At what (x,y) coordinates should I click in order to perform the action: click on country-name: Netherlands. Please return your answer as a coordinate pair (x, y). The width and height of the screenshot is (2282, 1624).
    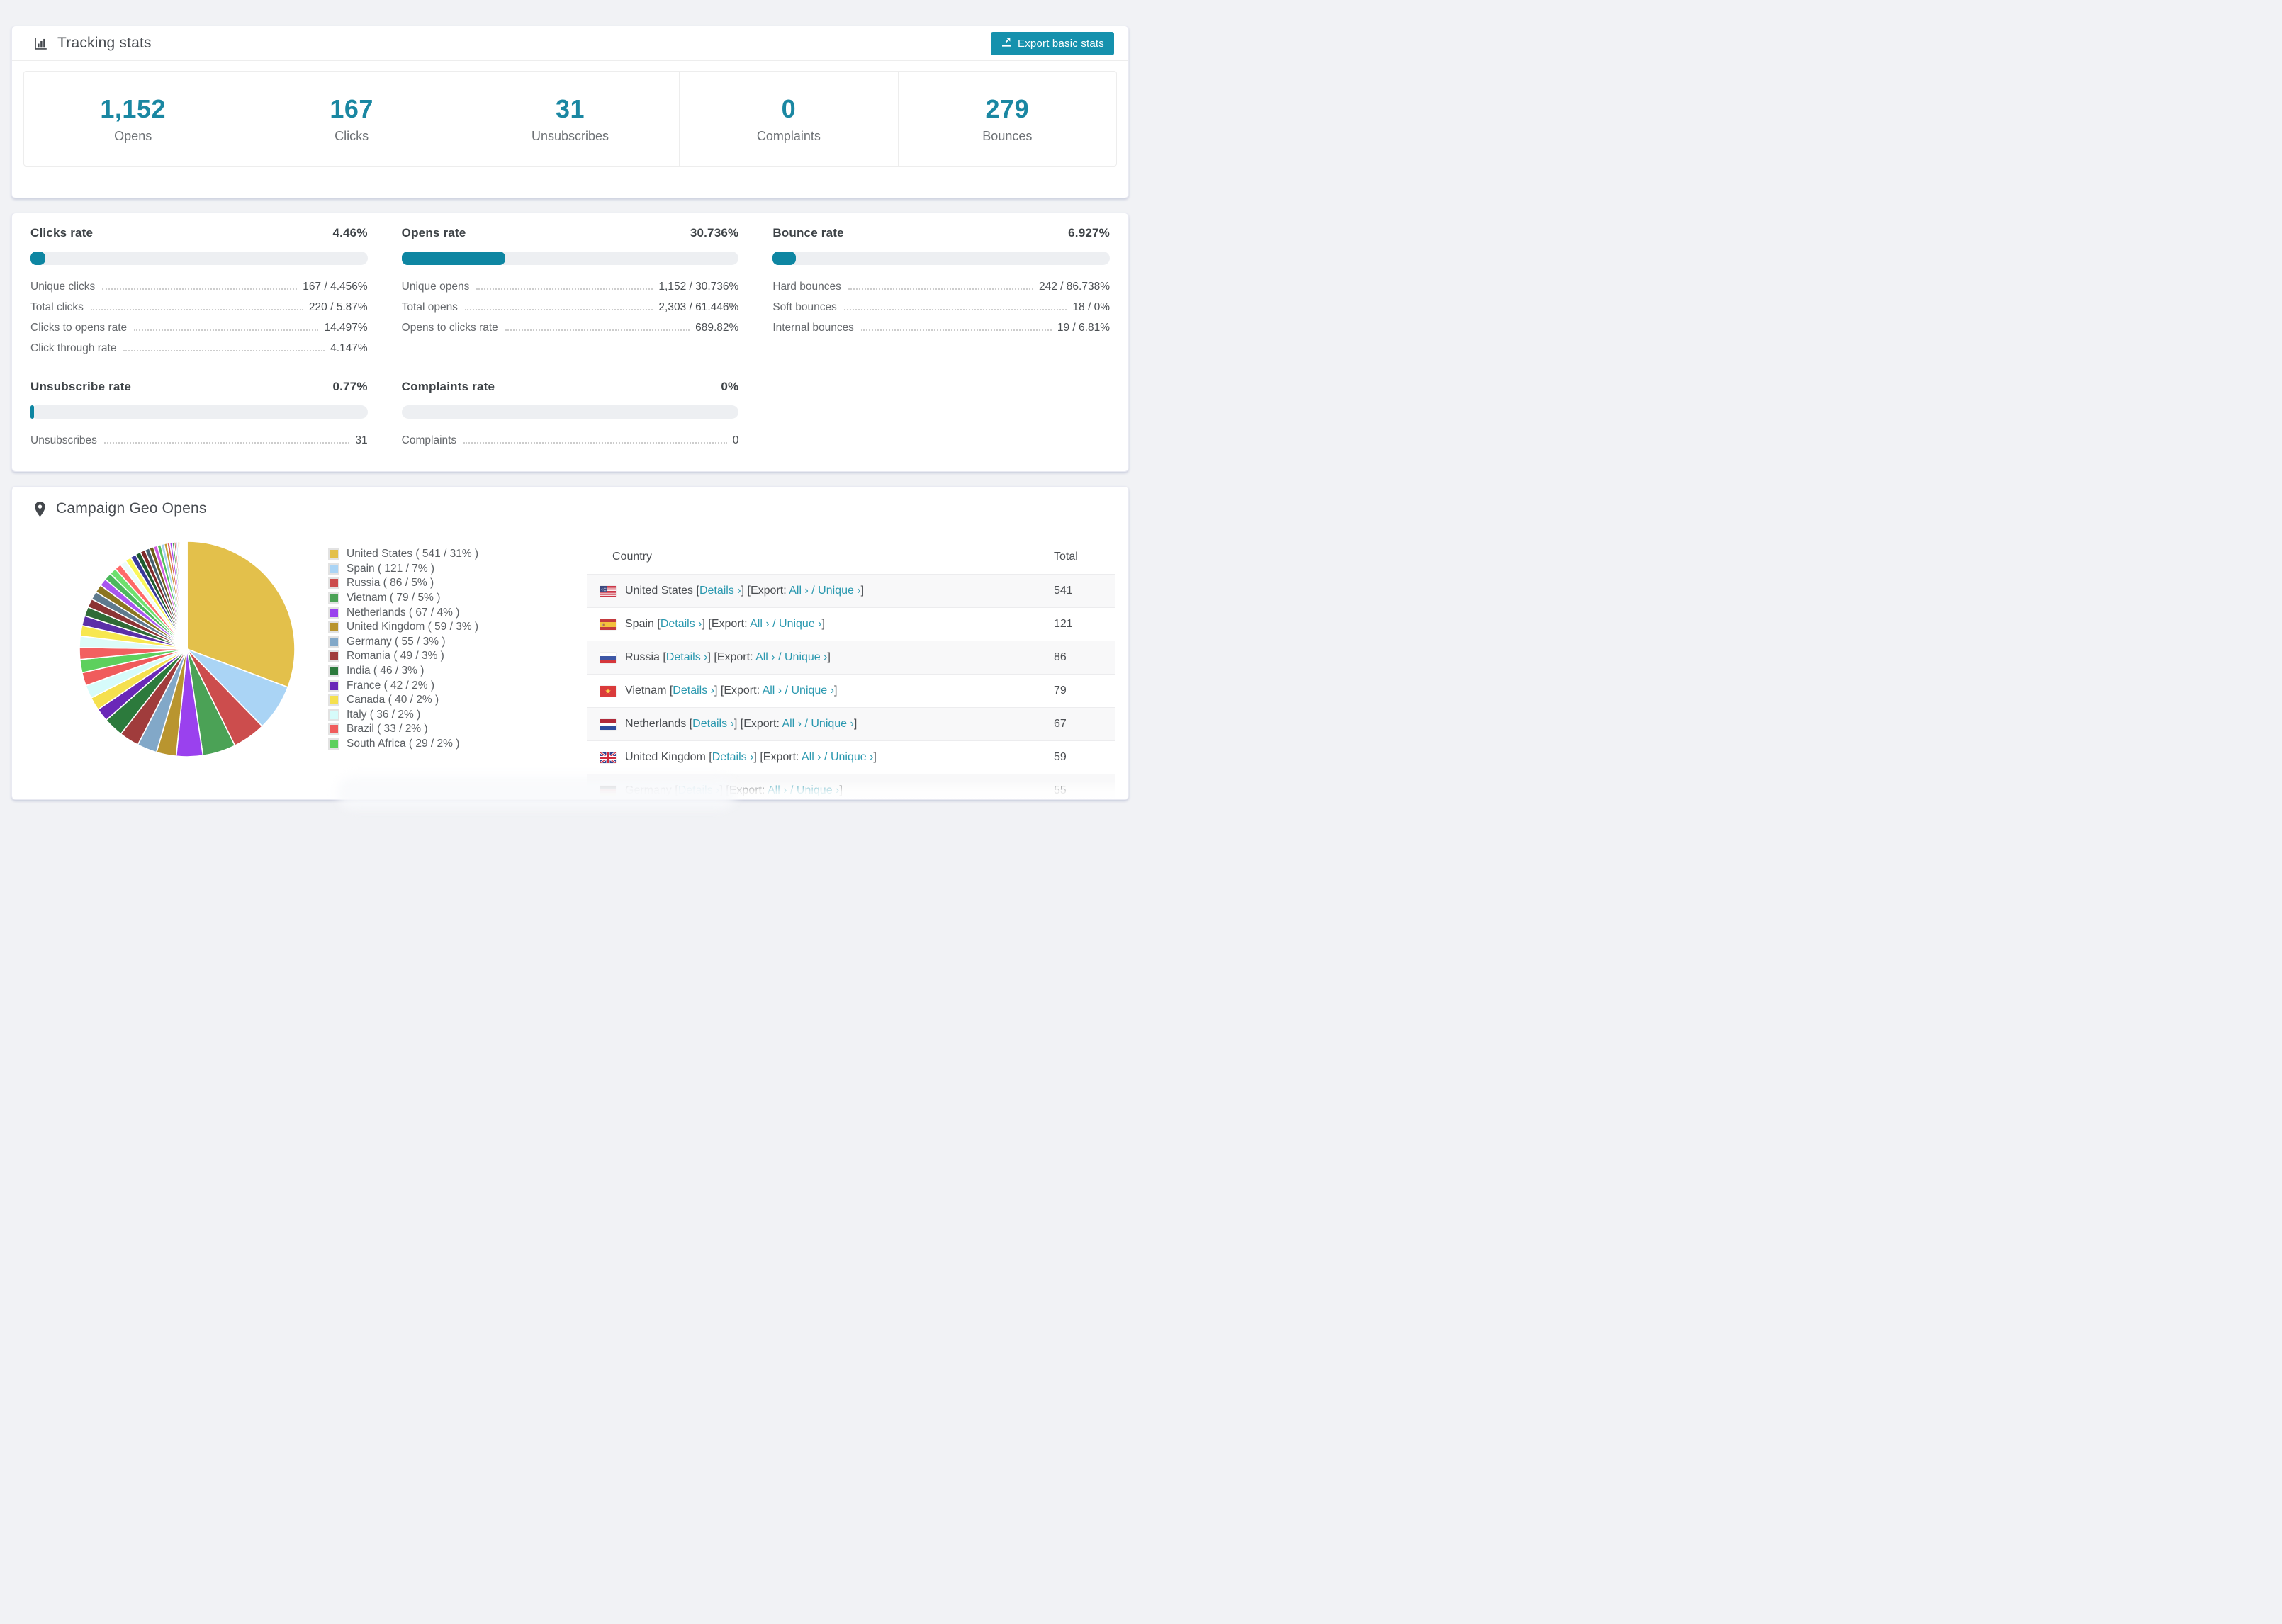
    Looking at the image, I should click on (656, 724).